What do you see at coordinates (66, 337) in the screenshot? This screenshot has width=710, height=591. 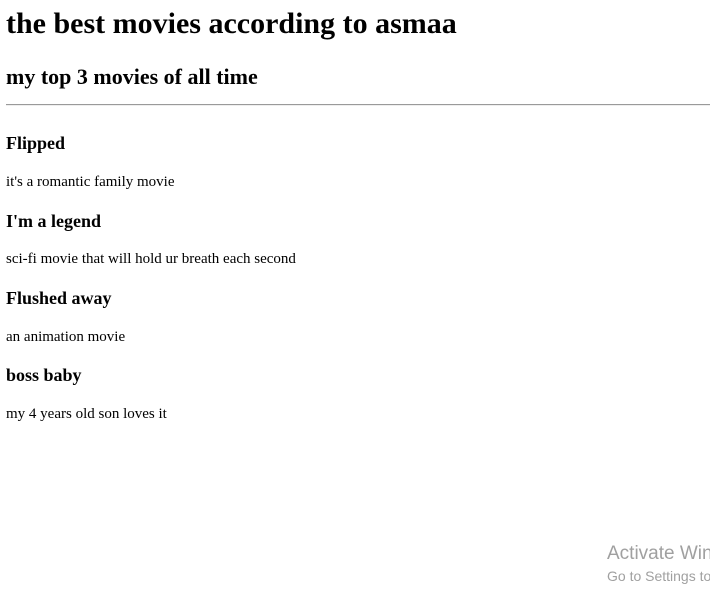 I see `movie-description-3: an animation movie` at bounding box center [66, 337].